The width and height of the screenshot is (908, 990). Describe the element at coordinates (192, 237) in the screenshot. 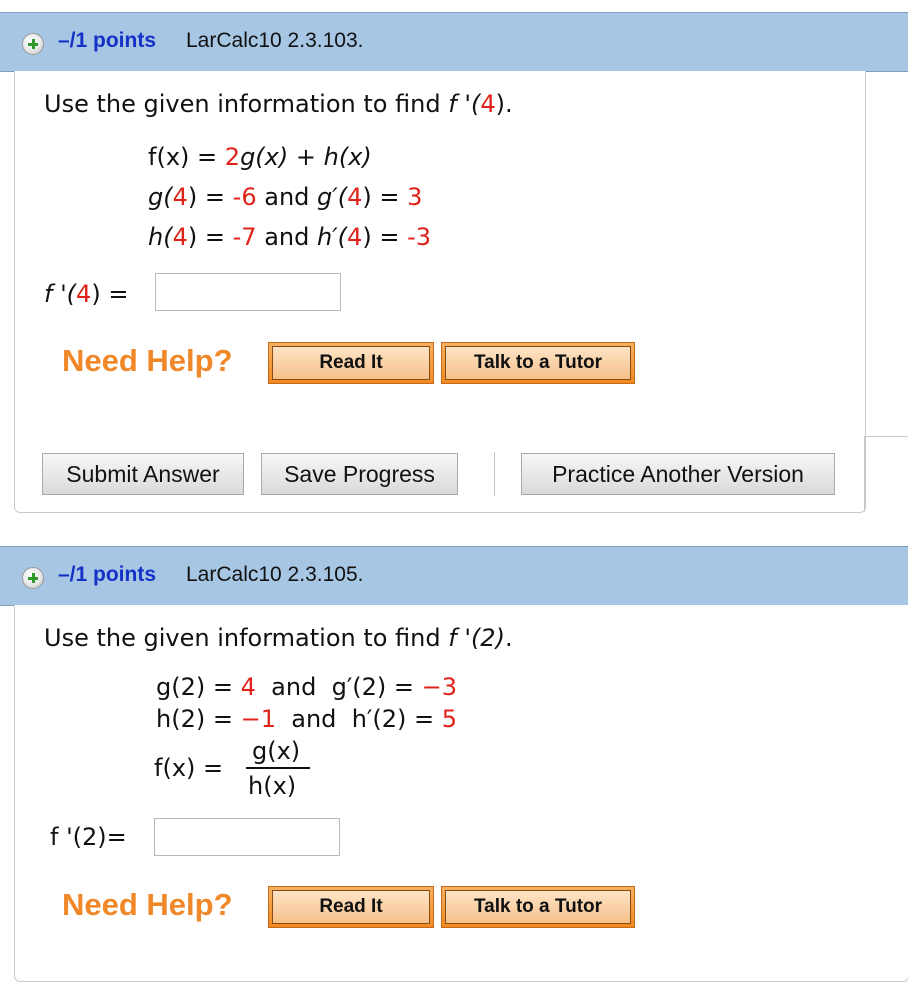

I see `eq-h-close: )` at that location.